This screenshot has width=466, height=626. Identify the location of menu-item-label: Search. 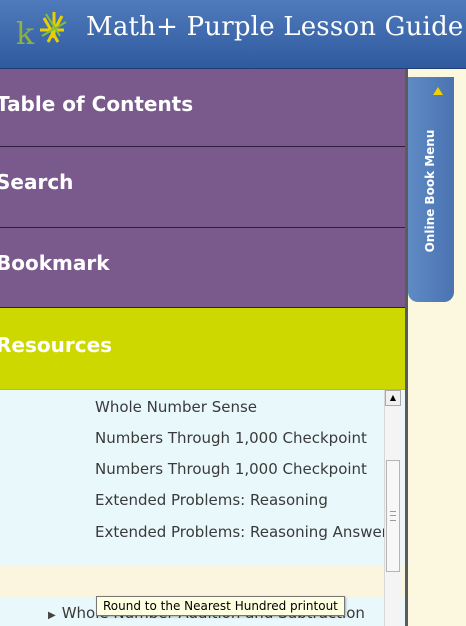
(37, 182).